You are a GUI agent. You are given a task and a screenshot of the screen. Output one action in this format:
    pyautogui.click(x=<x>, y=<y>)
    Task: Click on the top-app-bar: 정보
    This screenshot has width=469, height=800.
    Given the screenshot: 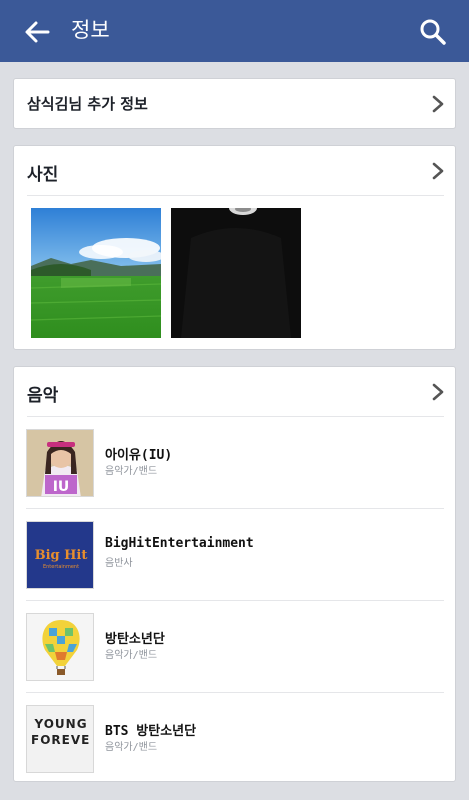 What is the action you would take?
    pyautogui.click(x=234, y=31)
    